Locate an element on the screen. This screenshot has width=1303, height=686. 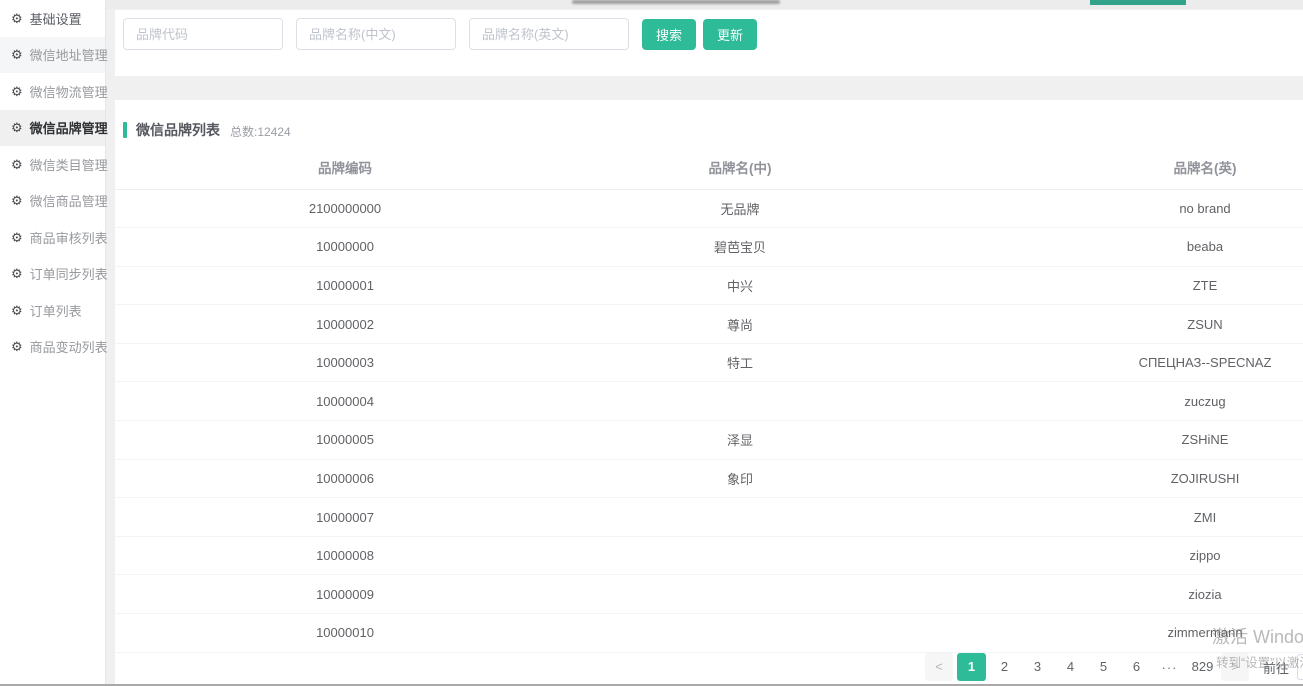
table-row: 10000010 zimmermann is located at coordinates (709, 633).